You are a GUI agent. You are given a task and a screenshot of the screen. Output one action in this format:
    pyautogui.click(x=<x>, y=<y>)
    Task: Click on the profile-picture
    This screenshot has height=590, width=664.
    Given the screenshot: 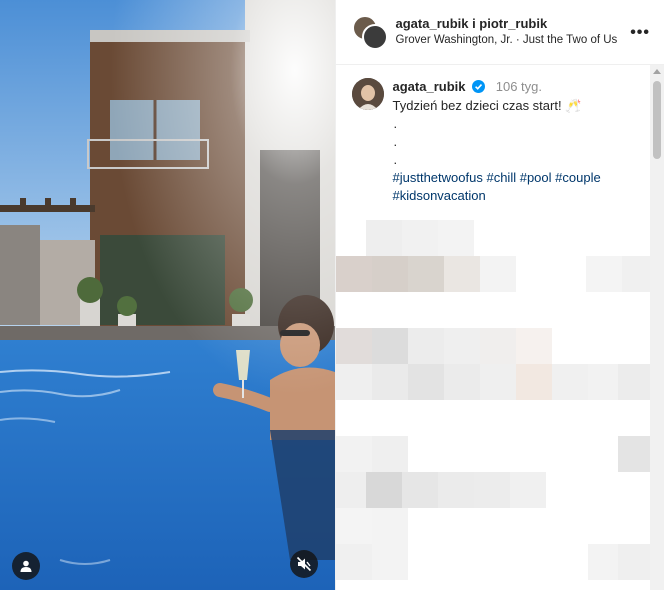 What is the action you would take?
    pyautogui.click(x=367, y=94)
    